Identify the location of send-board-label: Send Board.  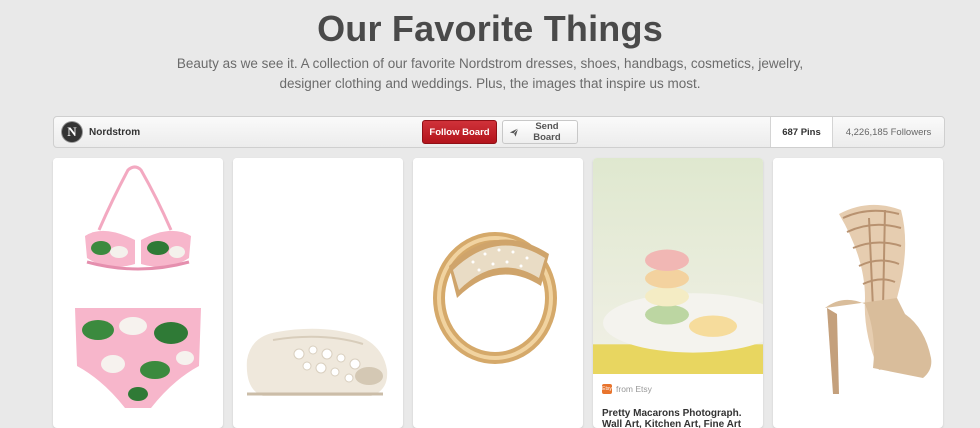
(547, 132).